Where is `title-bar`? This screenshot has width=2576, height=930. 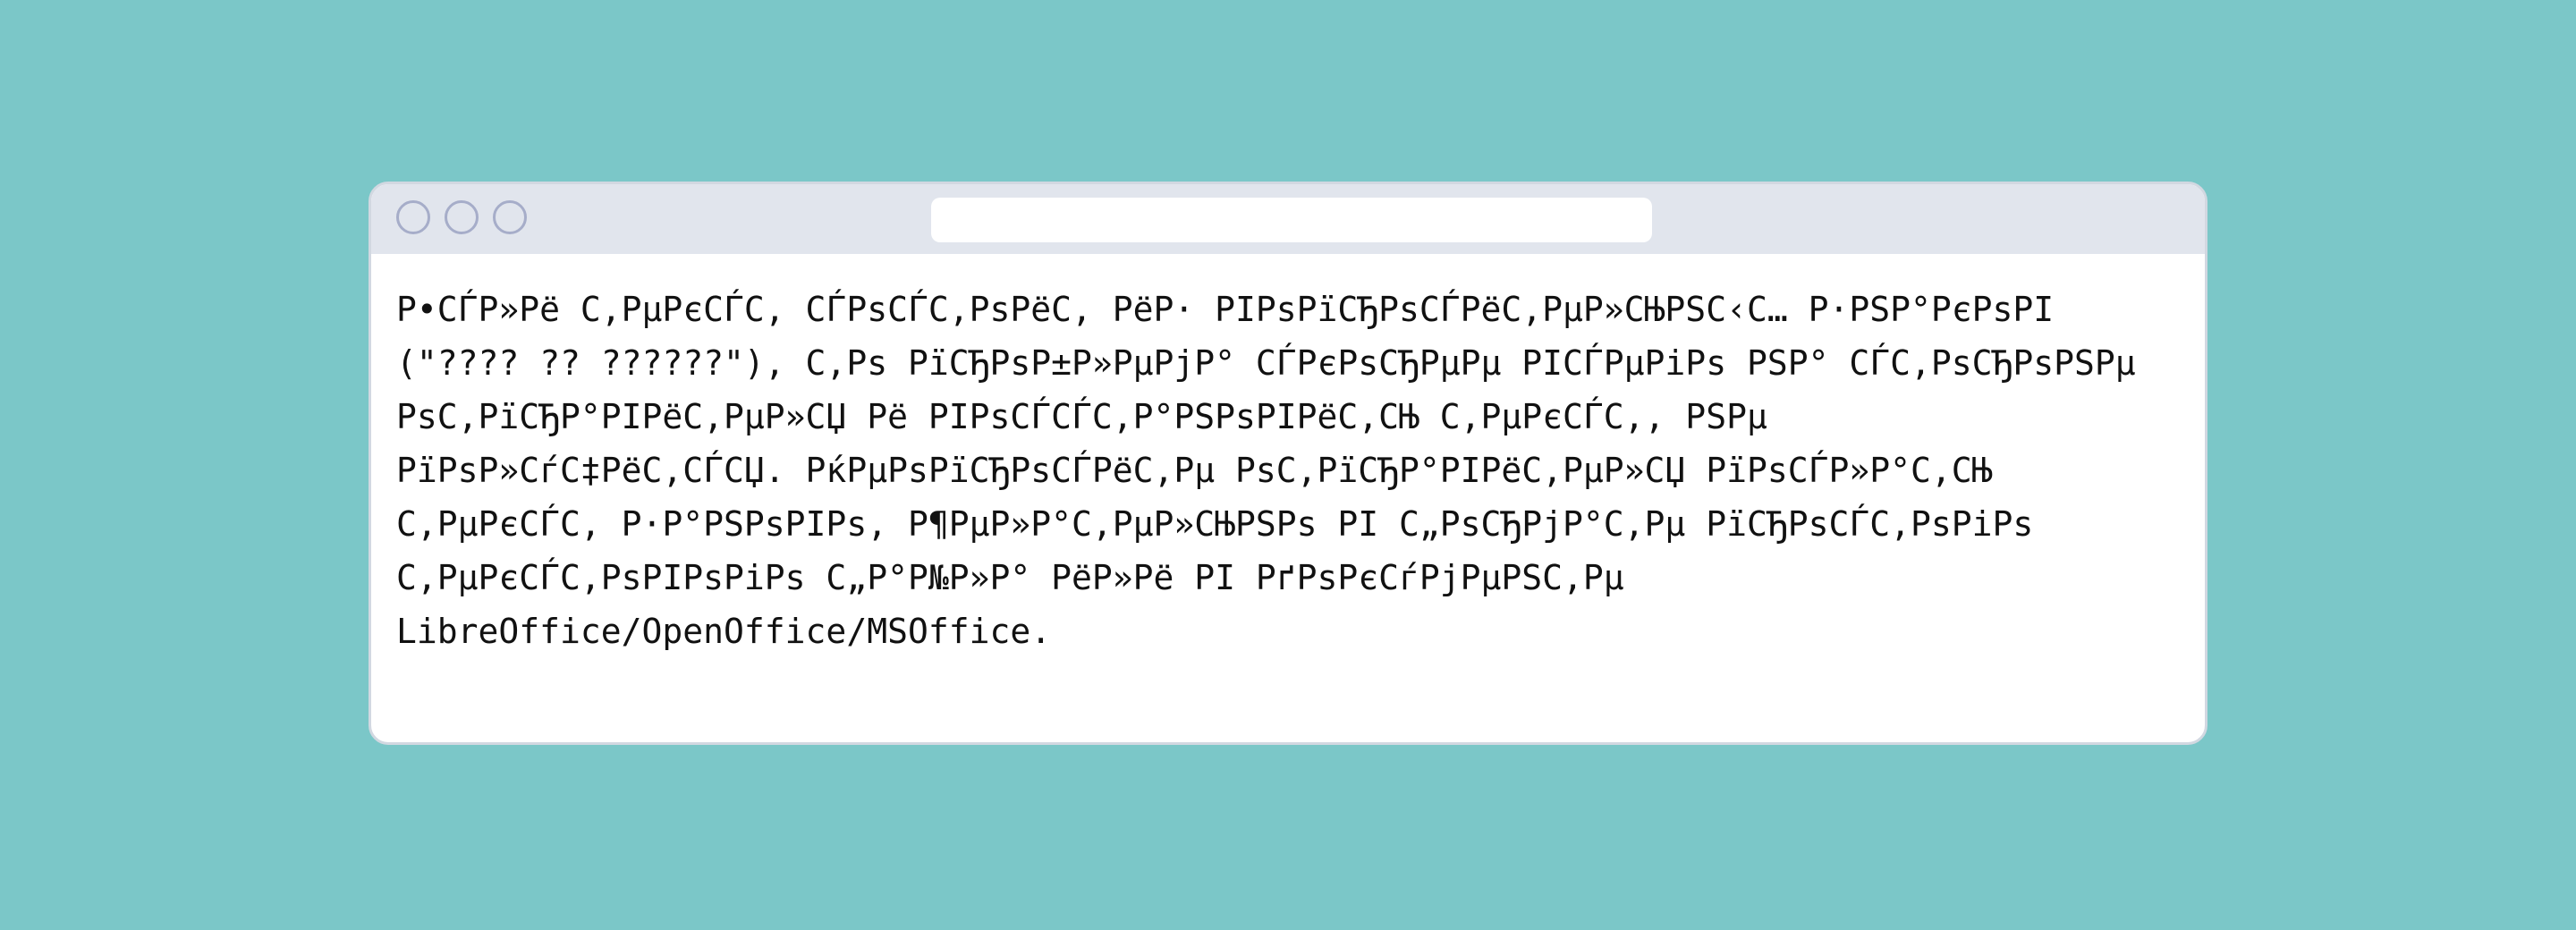
title-bar is located at coordinates (1288, 219).